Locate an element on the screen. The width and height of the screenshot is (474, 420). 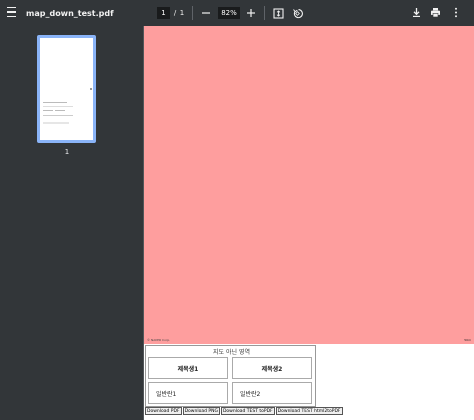
print-icon is located at coordinates (435, 12).